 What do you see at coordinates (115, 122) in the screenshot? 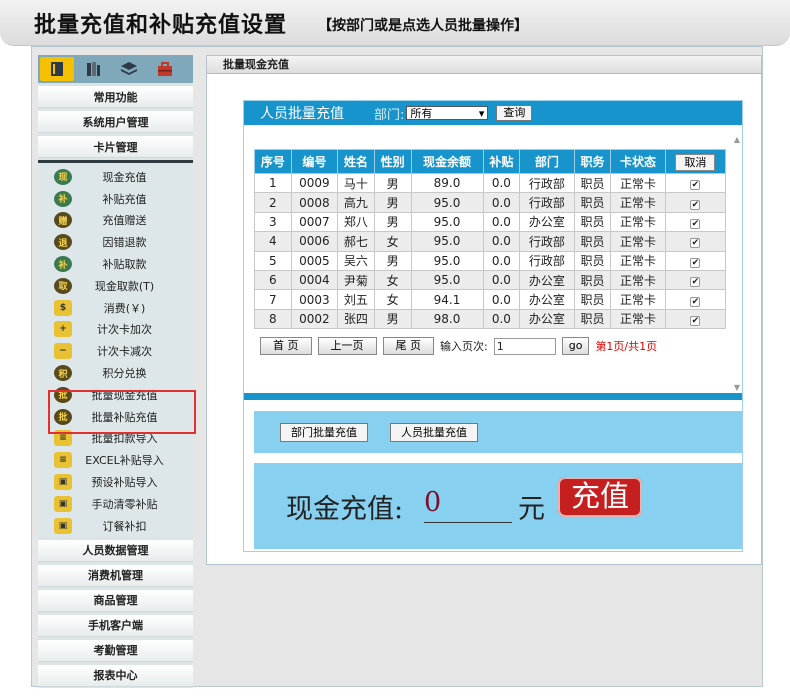
I see `menu-system-users: 系统用户管理` at bounding box center [115, 122].